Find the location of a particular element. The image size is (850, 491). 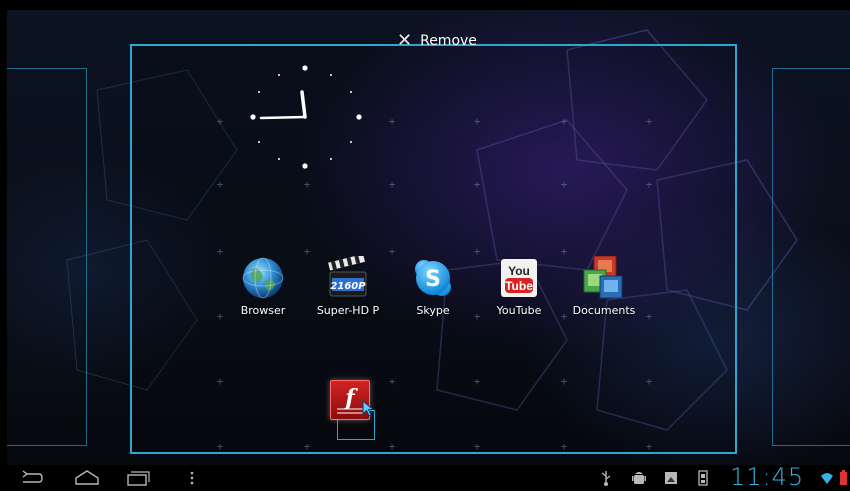

svg-text: f is located at coordinates (350, 398).